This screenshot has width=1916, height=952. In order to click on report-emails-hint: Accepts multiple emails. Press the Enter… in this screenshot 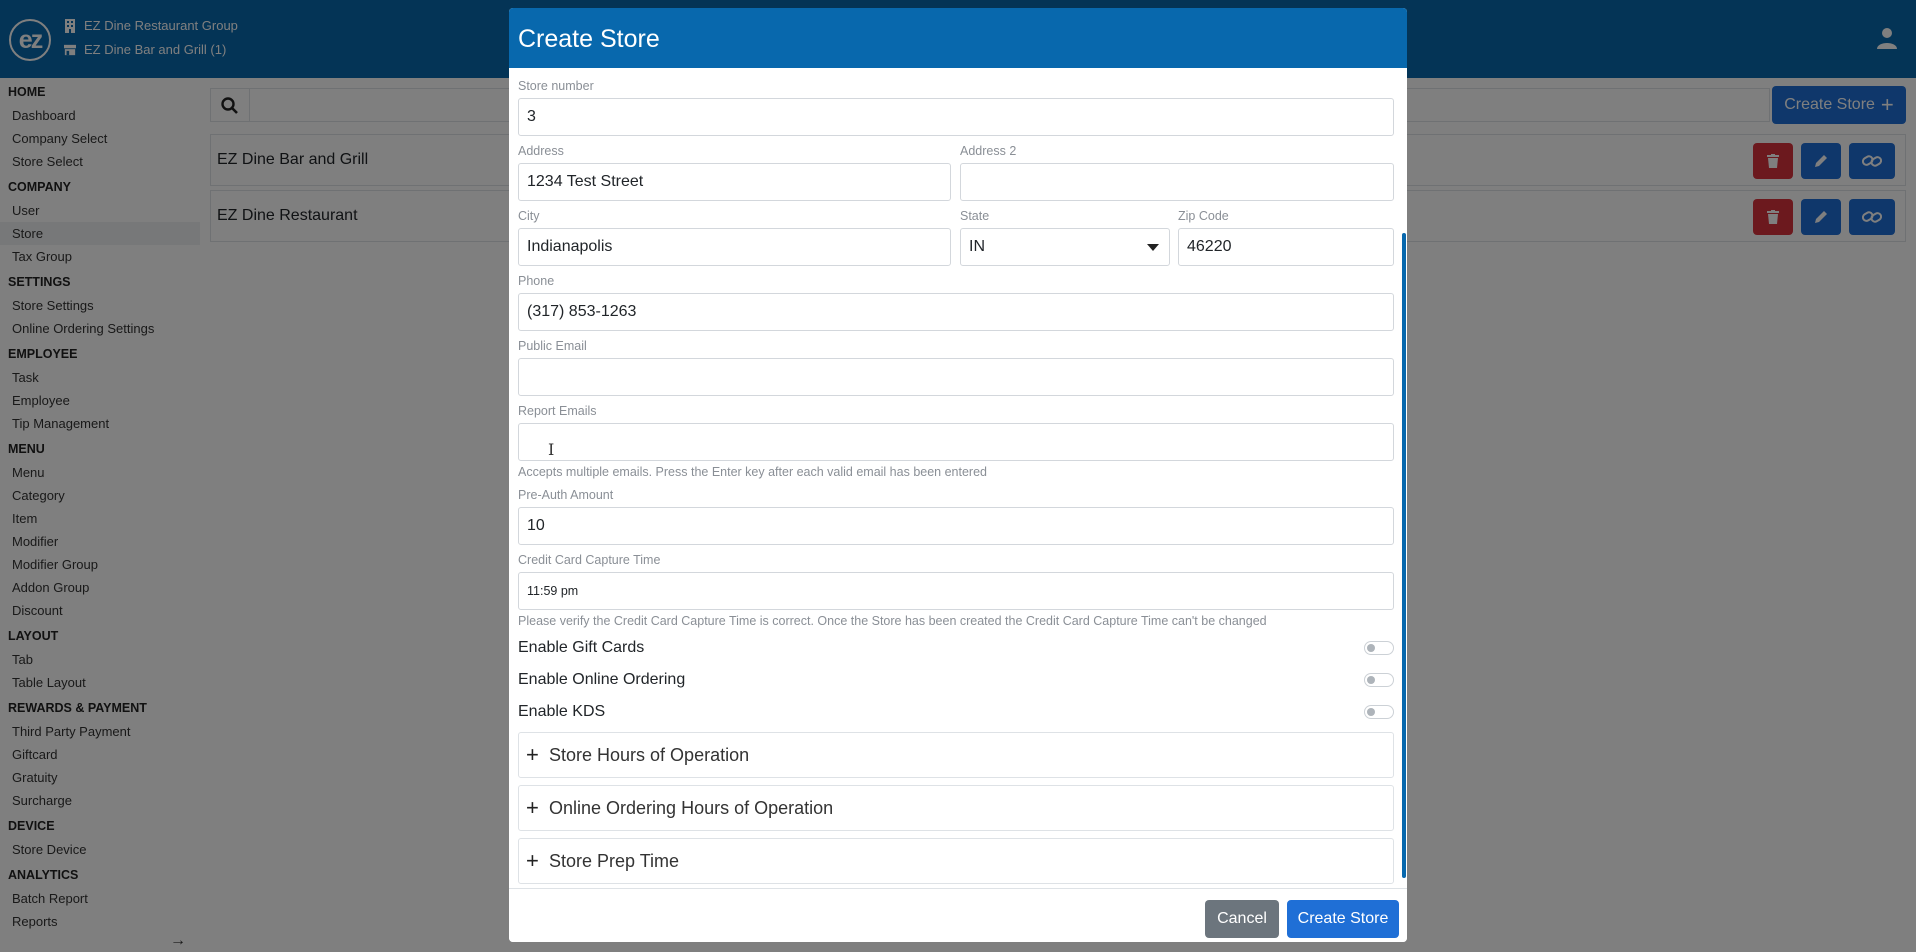, I will do `click(752, 472)`.